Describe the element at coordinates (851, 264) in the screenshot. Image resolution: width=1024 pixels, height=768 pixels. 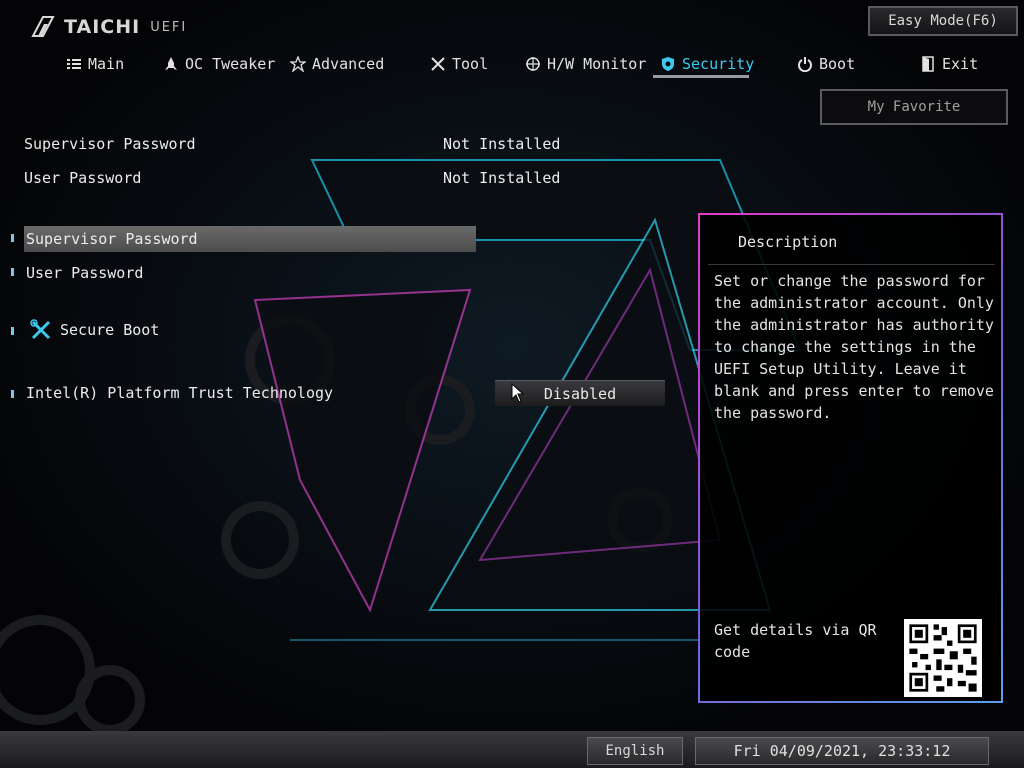
I see `description-divider` at that location.